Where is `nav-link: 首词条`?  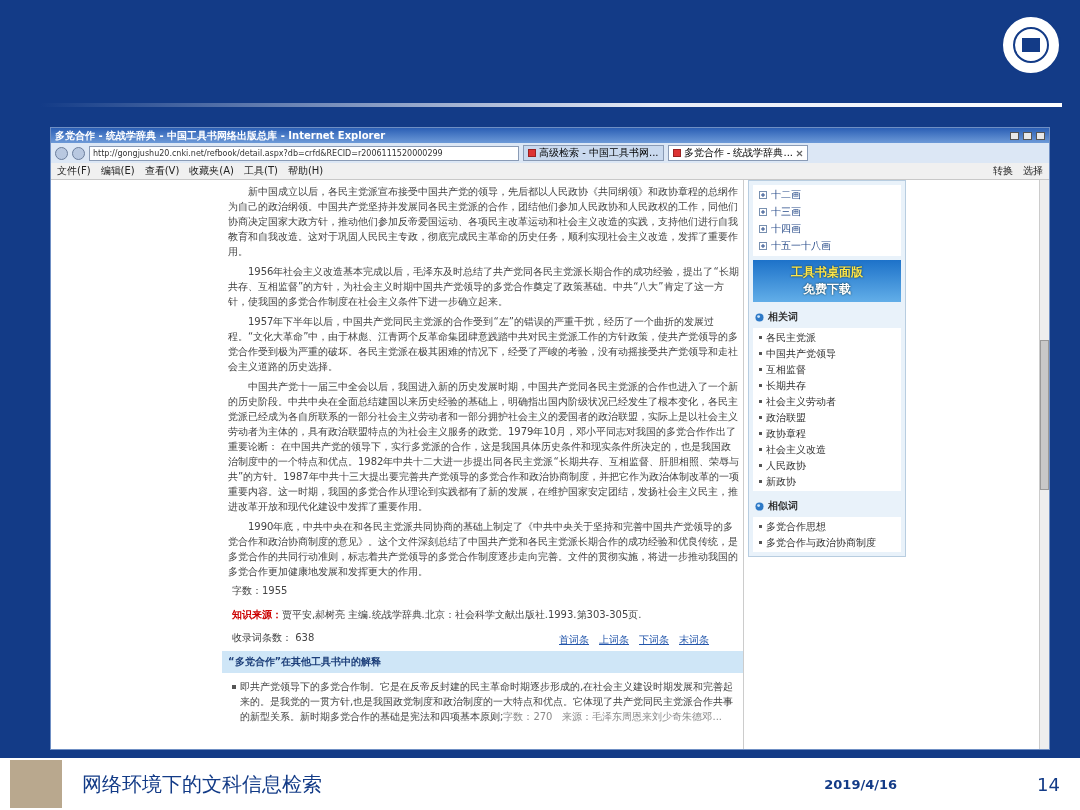 nav-link: 首词条 is located at coordinates (574, 639).